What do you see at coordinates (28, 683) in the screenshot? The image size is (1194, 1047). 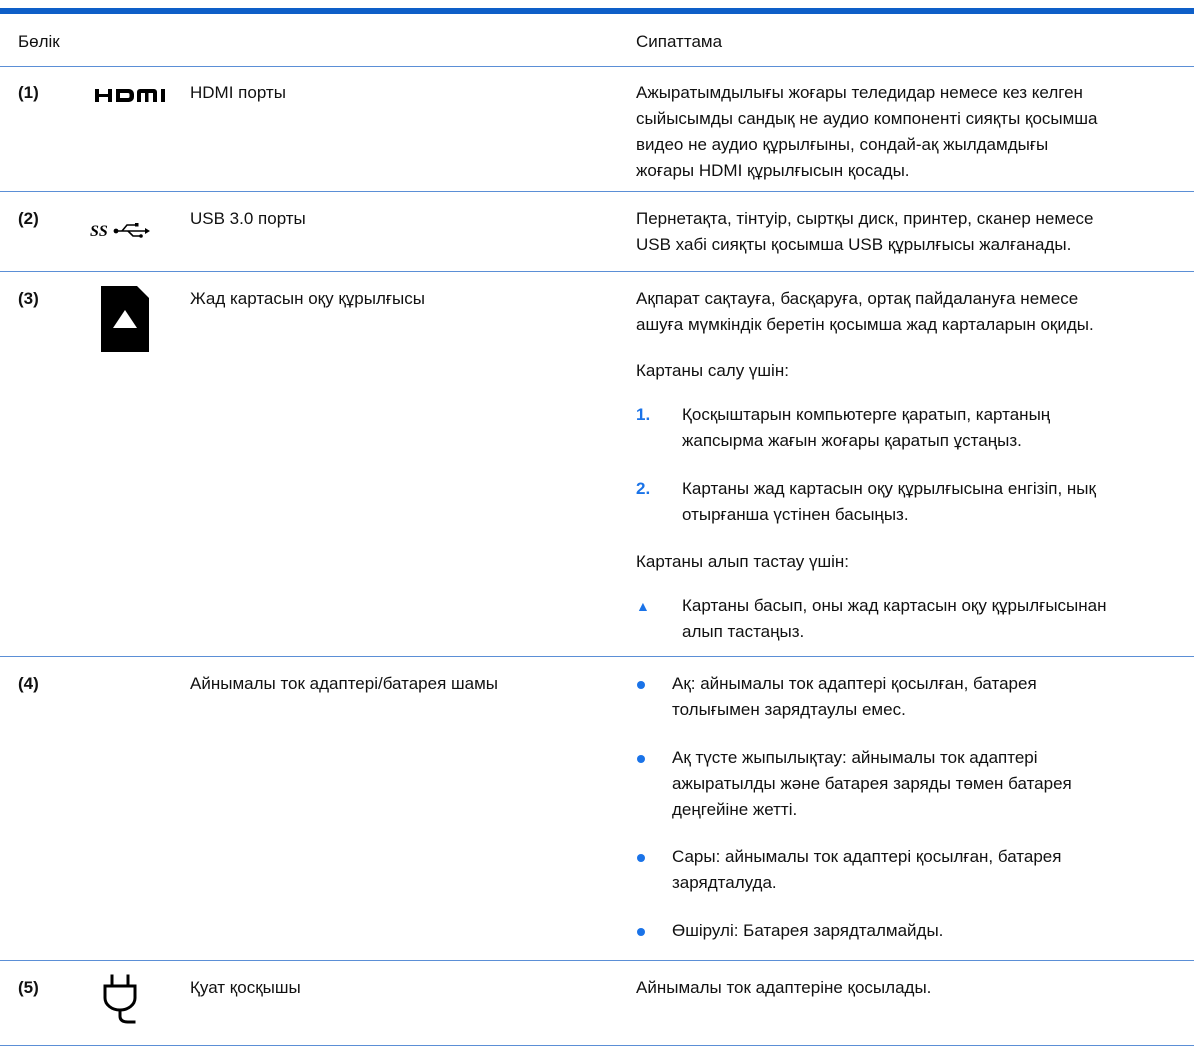 I see `row-number: (4)` at bounding box center [28, 683].